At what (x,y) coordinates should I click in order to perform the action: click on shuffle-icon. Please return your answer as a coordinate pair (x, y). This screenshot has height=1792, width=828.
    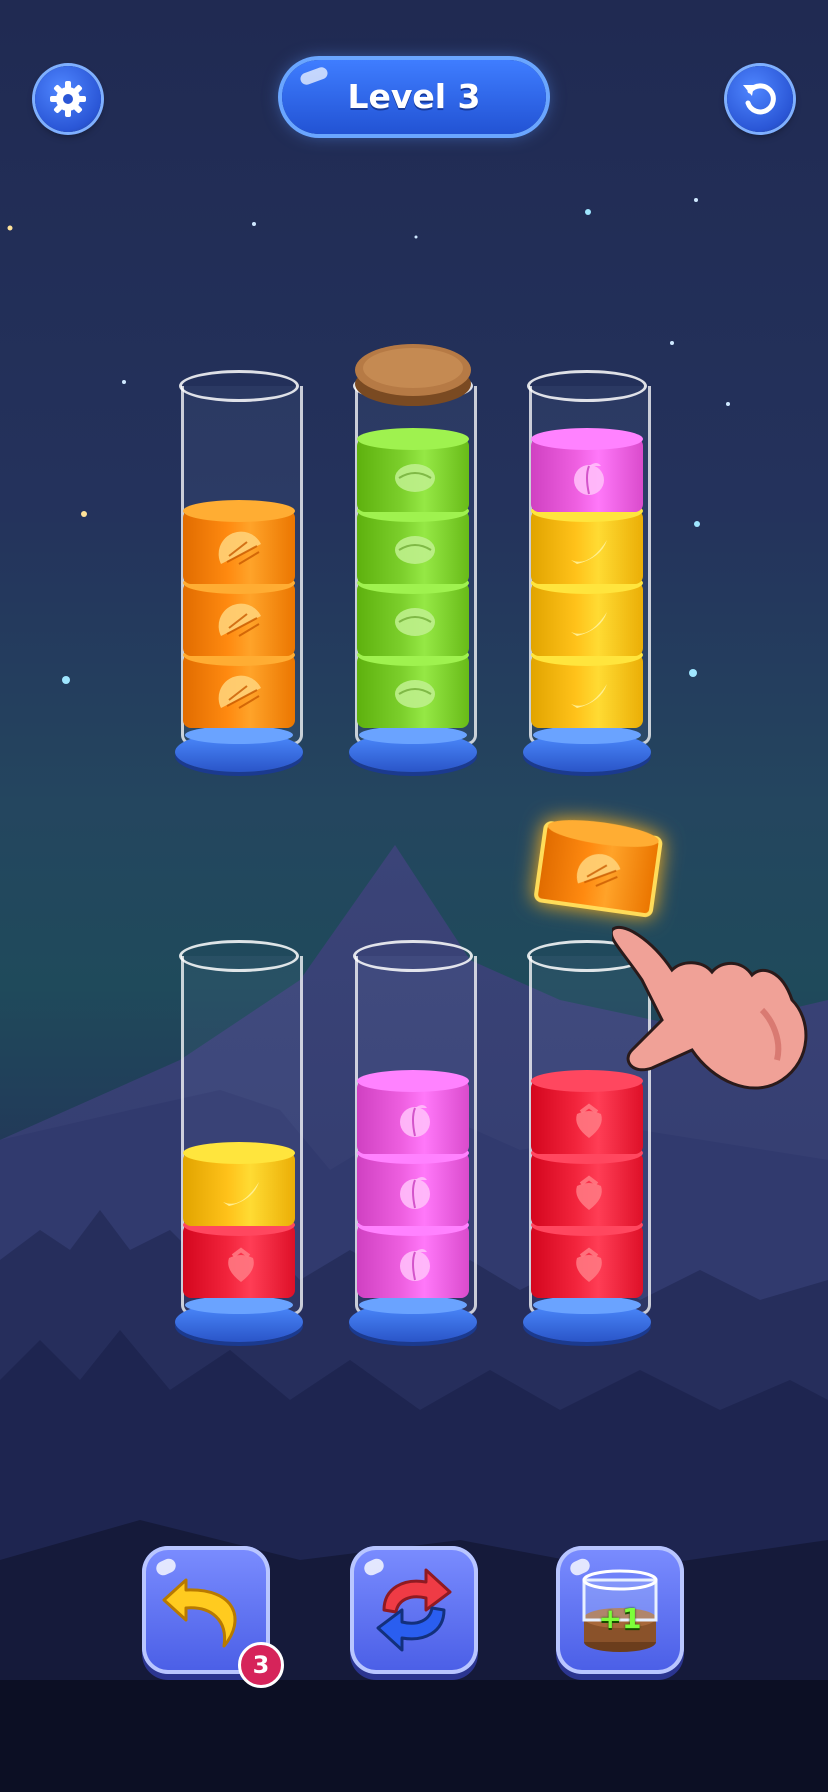
    Looking at the image, I should click on (414, 1610).